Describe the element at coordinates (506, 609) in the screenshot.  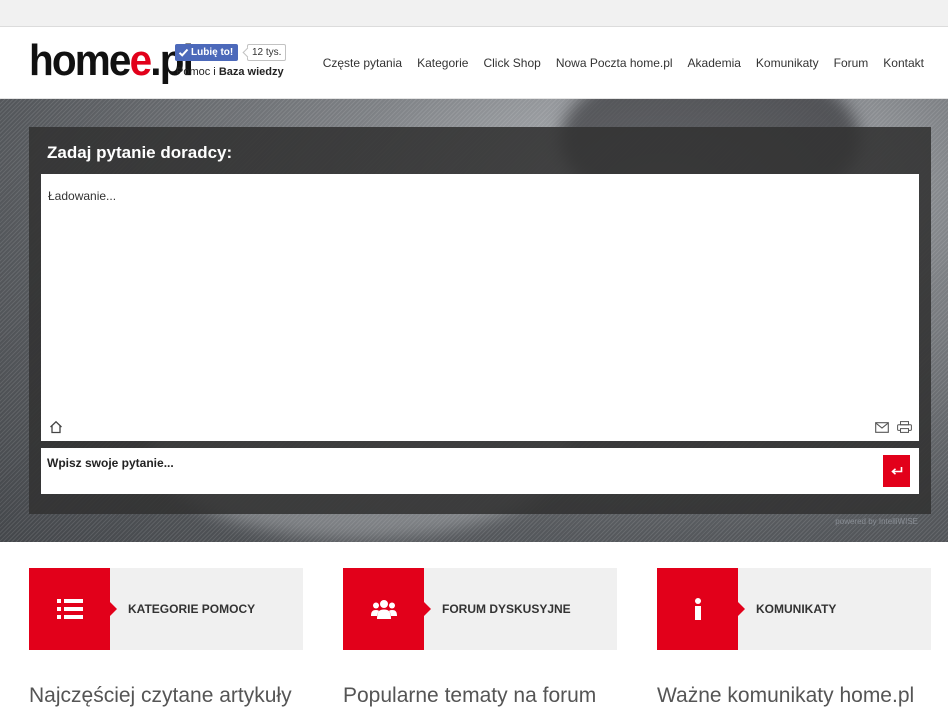
I see `card-label: FORUM DYSKUSYJNE` at that location.